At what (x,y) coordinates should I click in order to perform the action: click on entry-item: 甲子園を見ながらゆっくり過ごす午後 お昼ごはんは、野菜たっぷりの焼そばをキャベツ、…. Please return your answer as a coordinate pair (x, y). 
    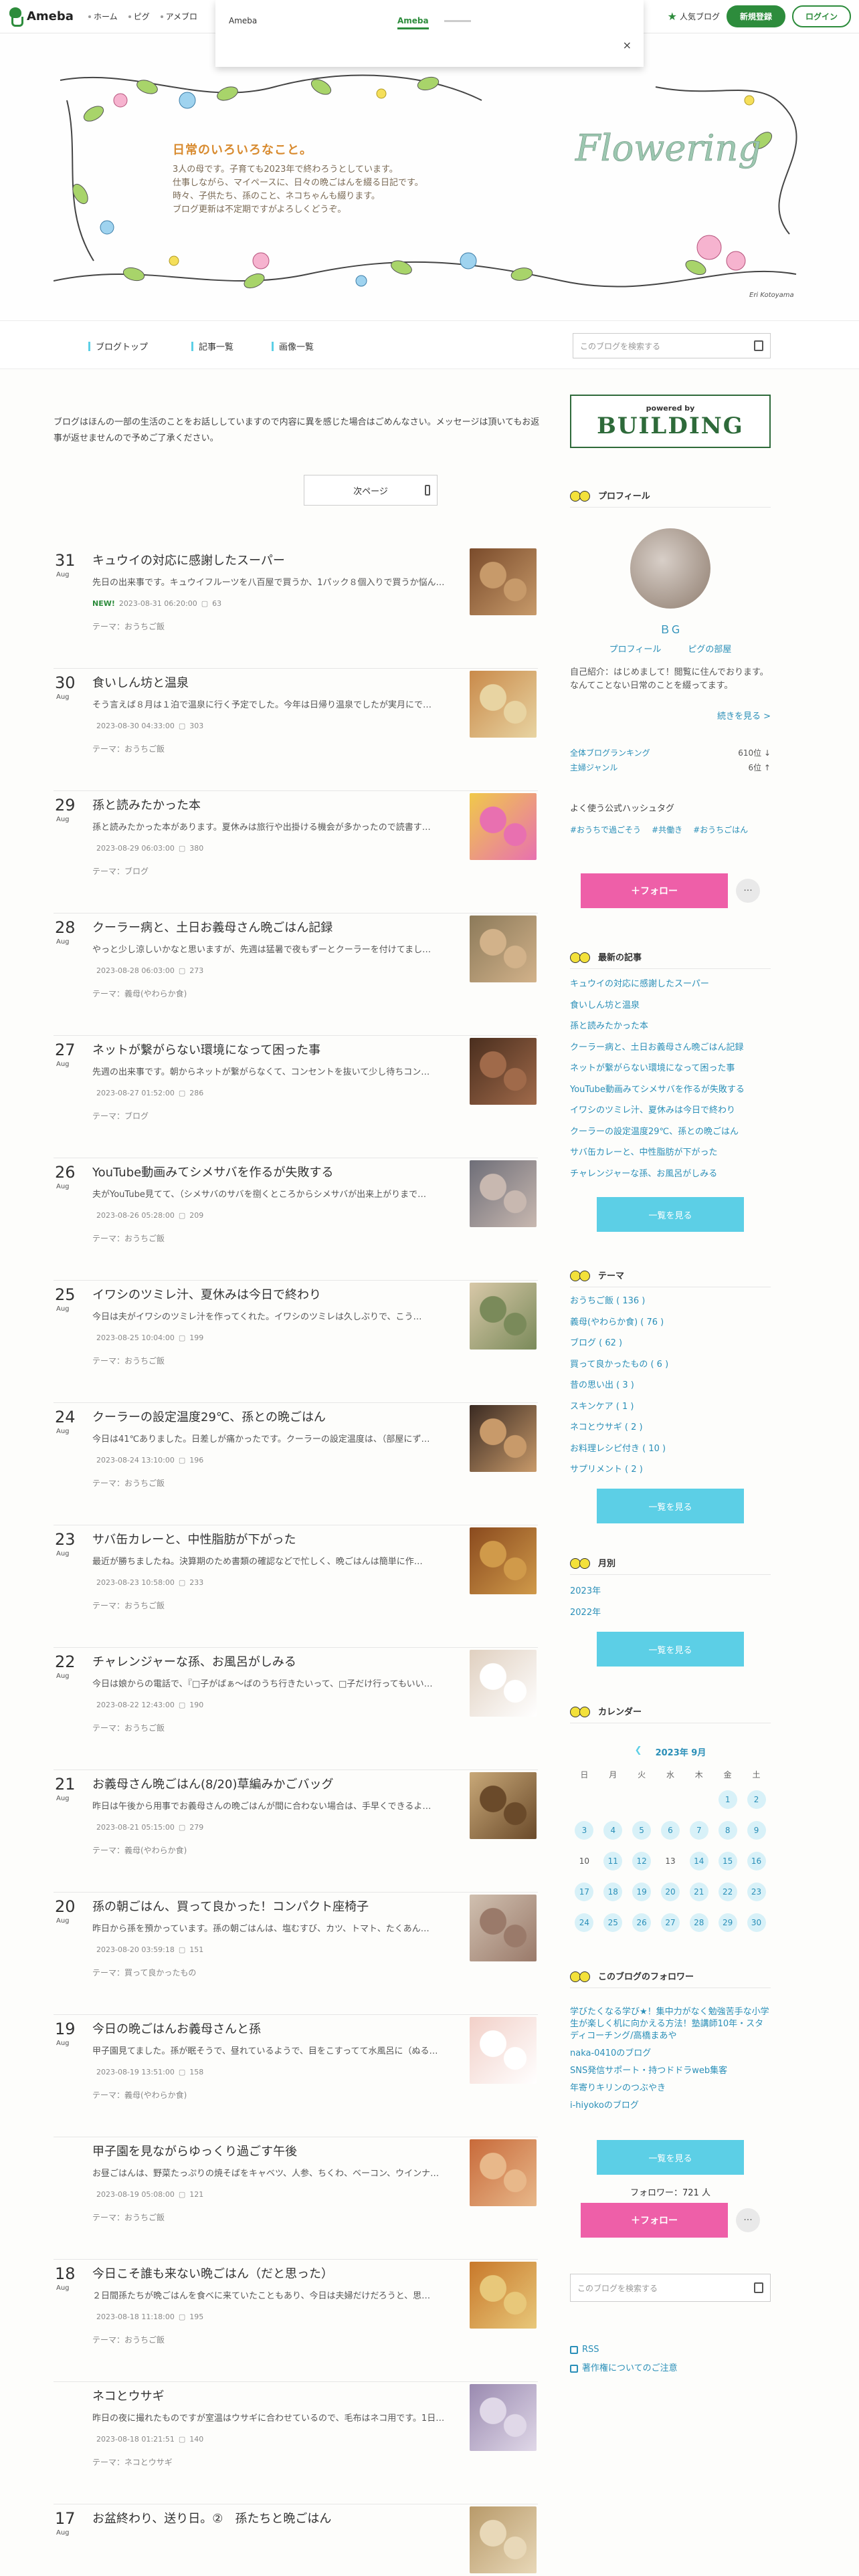
    Looking at the image, I should click on (296, 2199).